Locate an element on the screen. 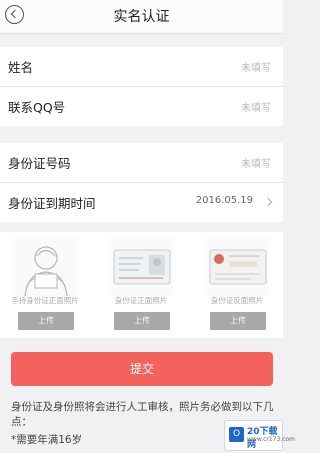 This screenshot has width=320, height=453. expiry-value: 2016.05.19 is located at coordinates (224, 200).